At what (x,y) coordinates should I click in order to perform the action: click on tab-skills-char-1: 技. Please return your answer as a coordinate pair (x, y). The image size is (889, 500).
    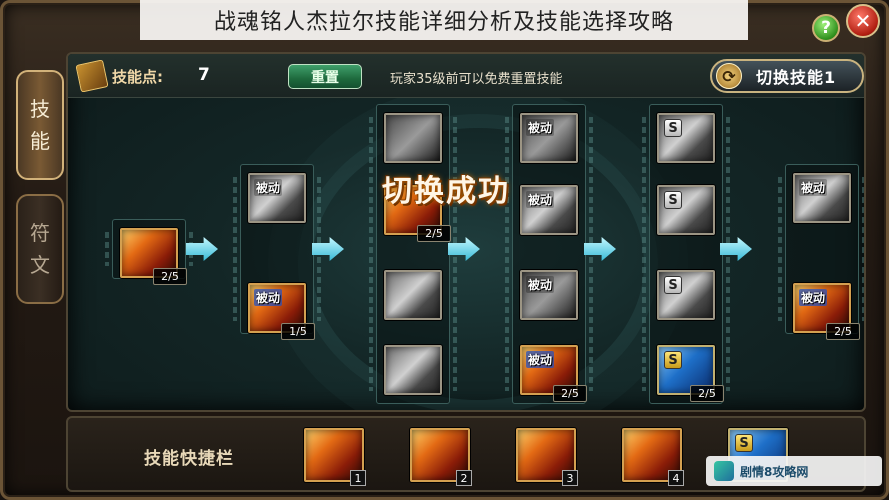
    Looking at the image, I should click on (40, 109).